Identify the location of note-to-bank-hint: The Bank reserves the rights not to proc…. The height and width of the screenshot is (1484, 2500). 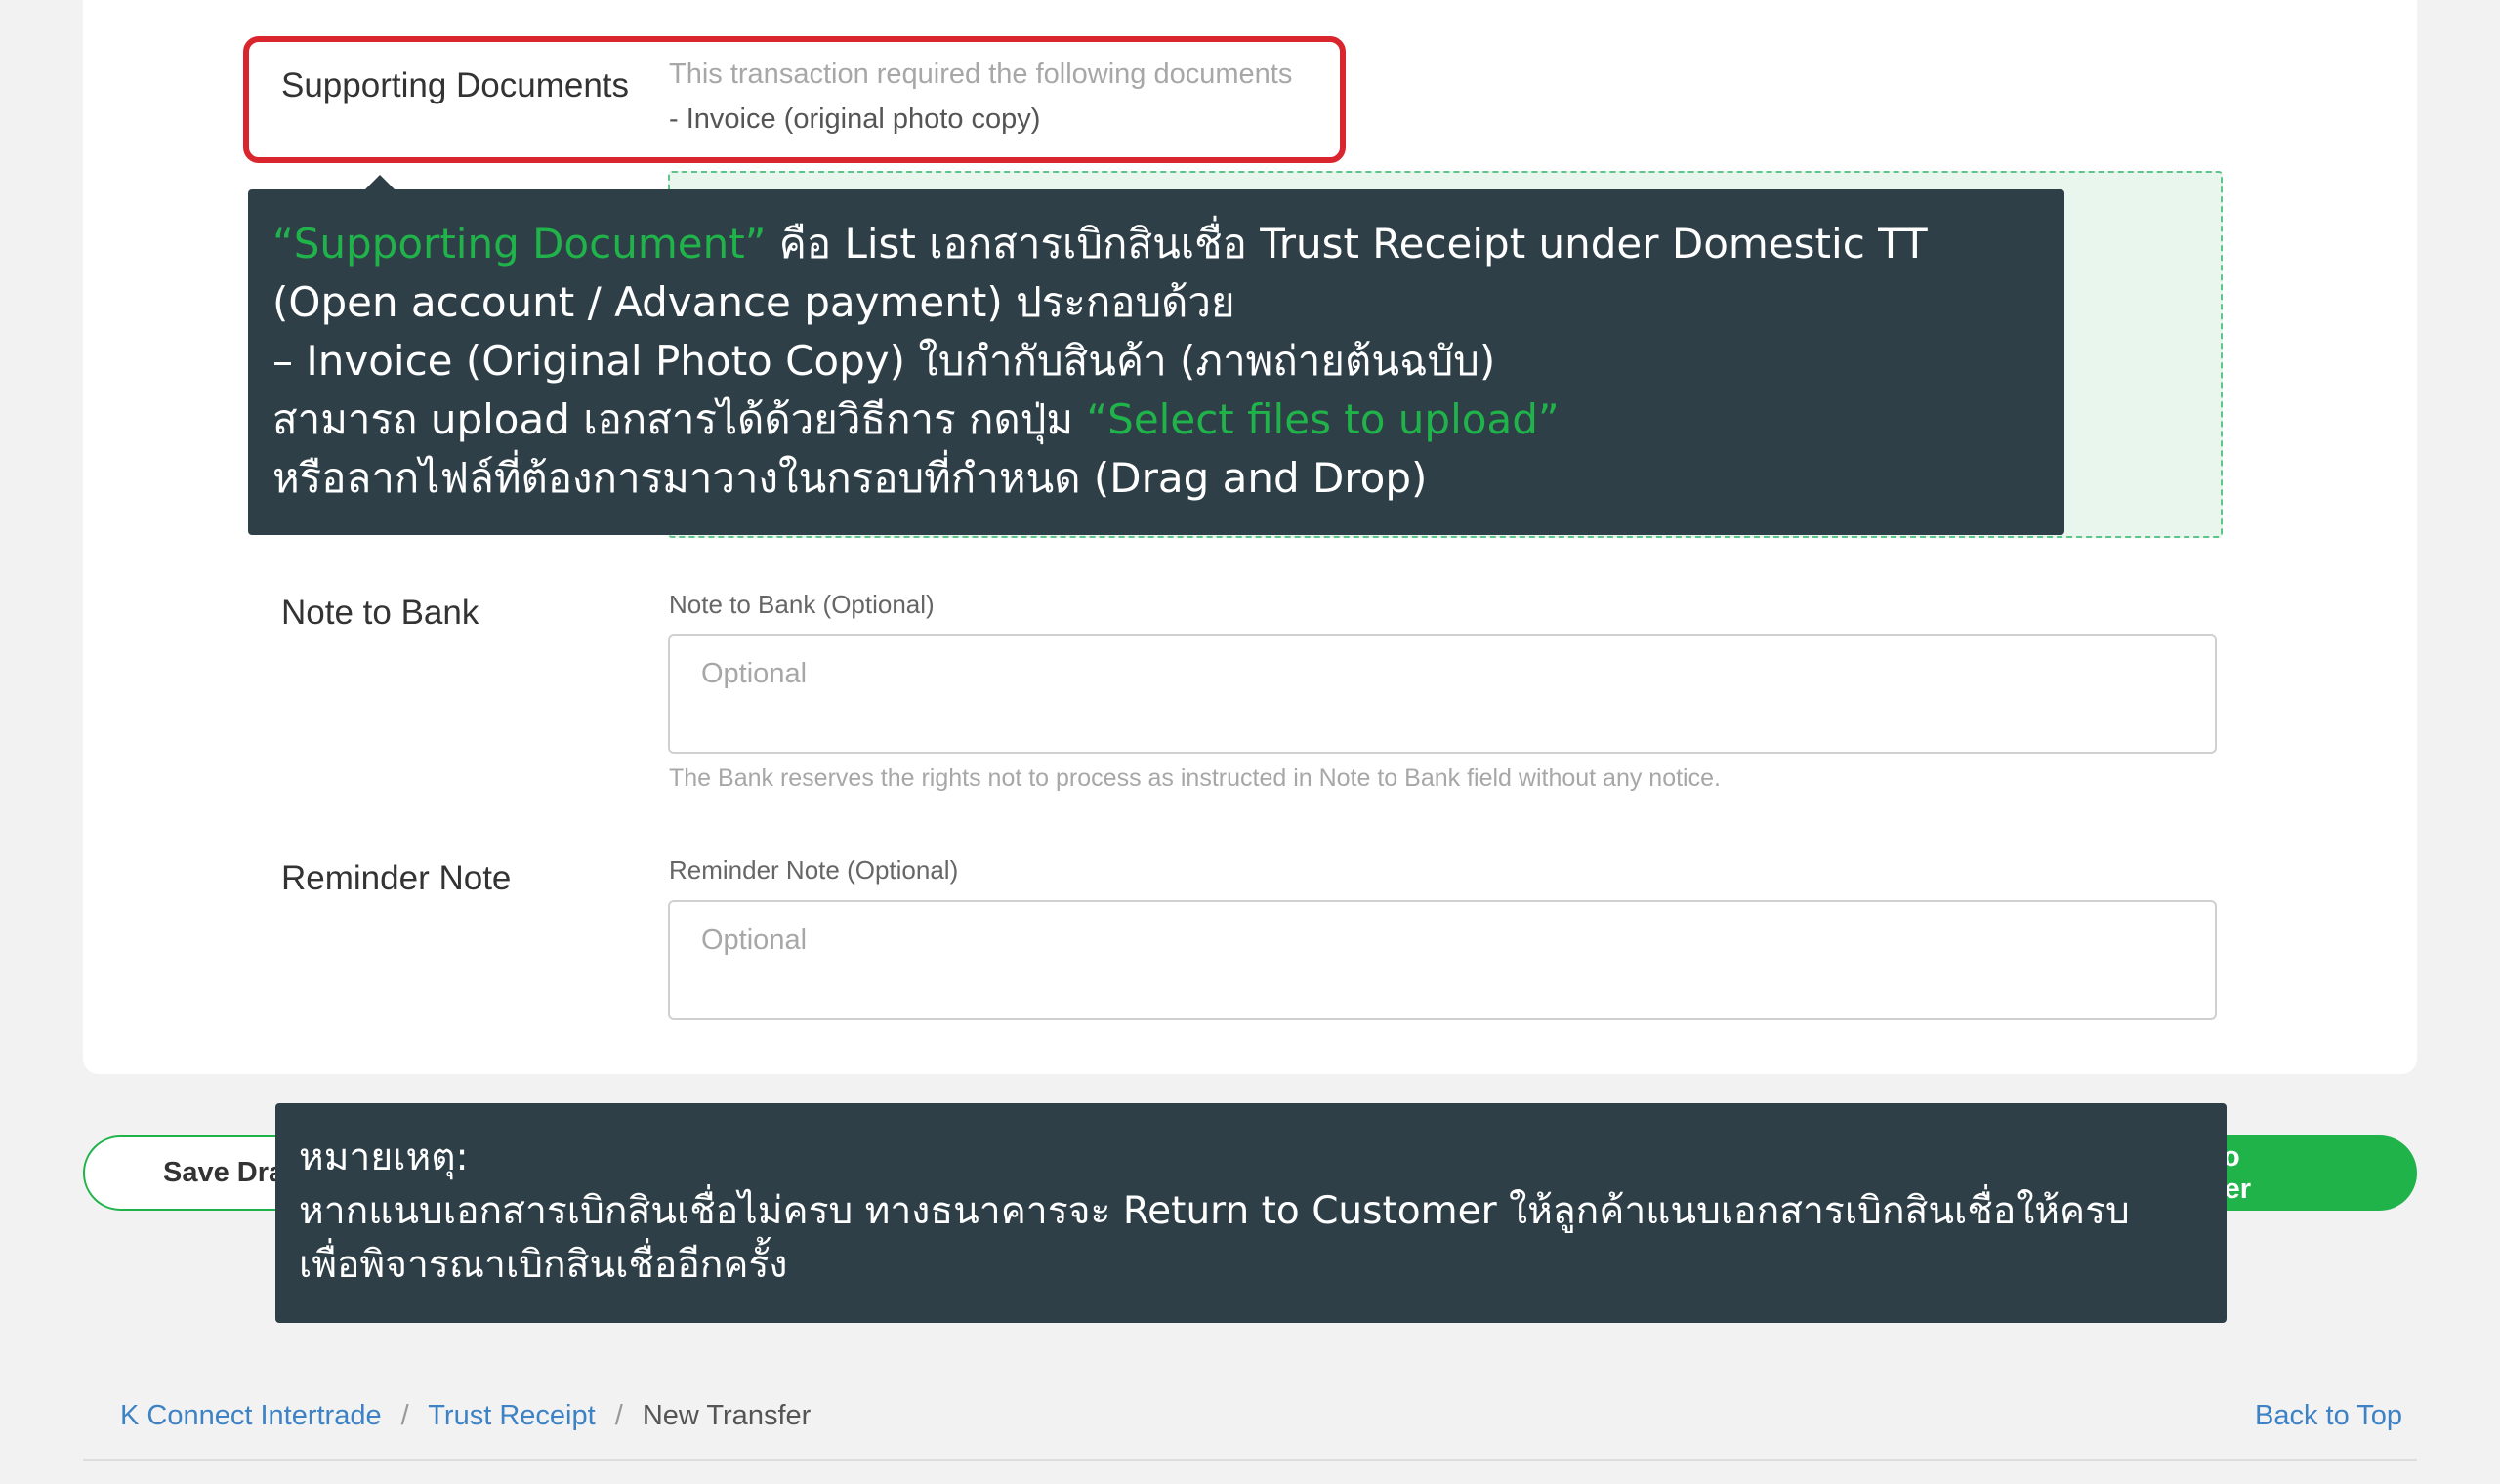
(1195, 778).